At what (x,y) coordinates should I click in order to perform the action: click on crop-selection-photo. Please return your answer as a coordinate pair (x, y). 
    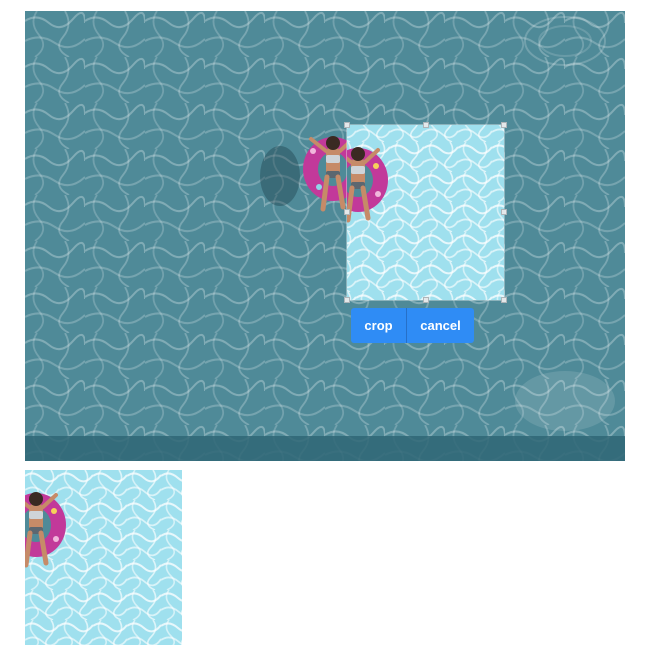
    Looking at the image, I should click on (425, 212).